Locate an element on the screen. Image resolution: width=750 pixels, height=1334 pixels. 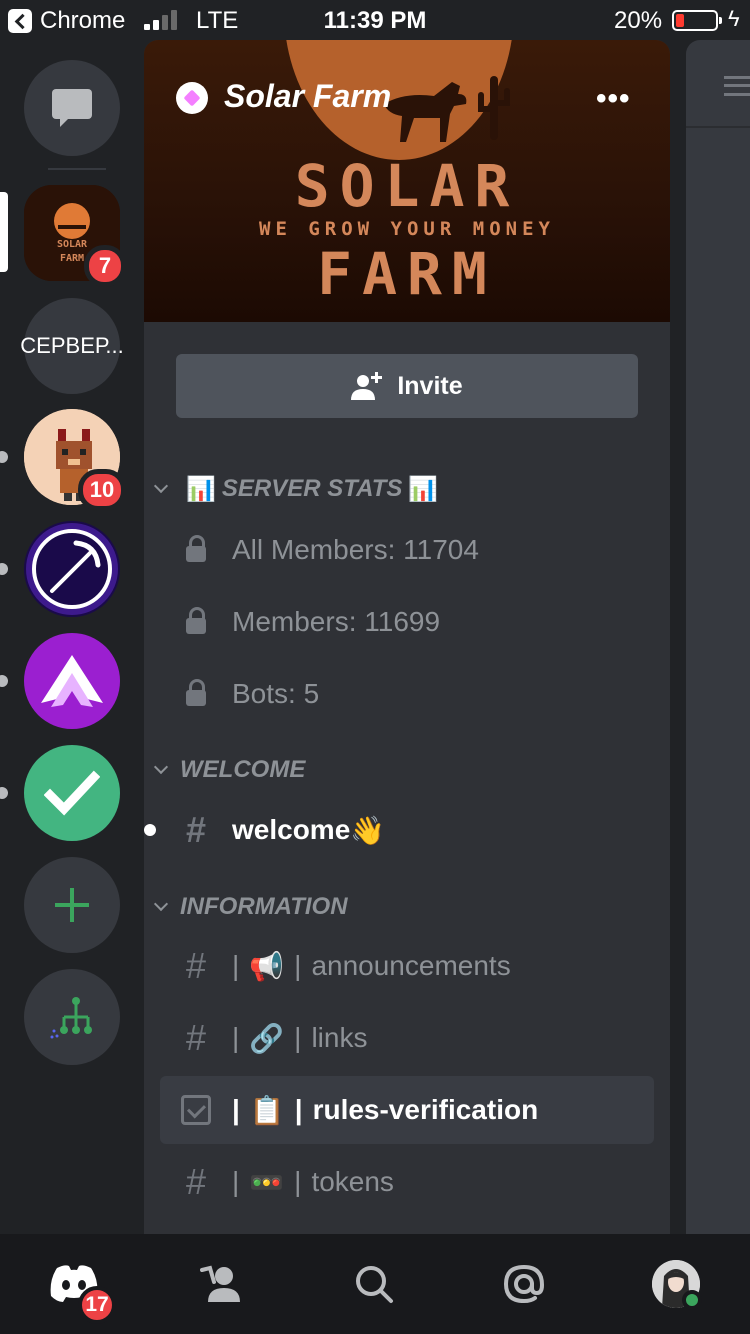
battery-percent: 20% is located at coordinates (638, 20).